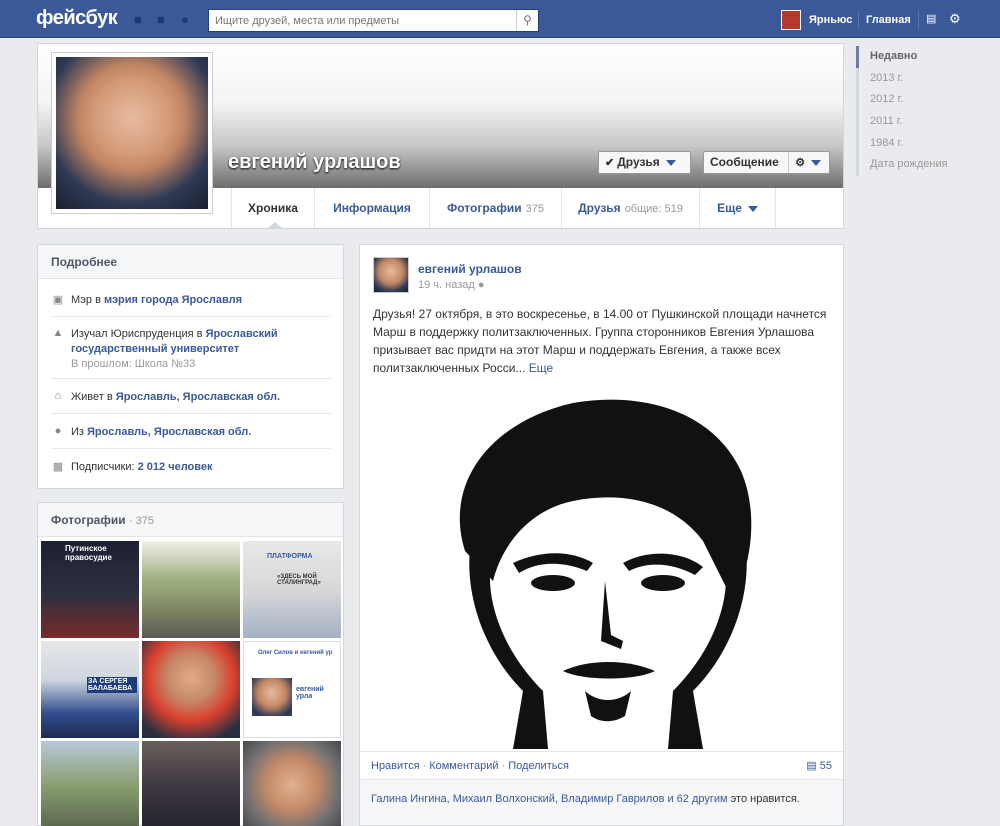  Describe the element at coordinates (830, 20) in the screenshot. I see `user-name-link: Ярньюс` at that location.